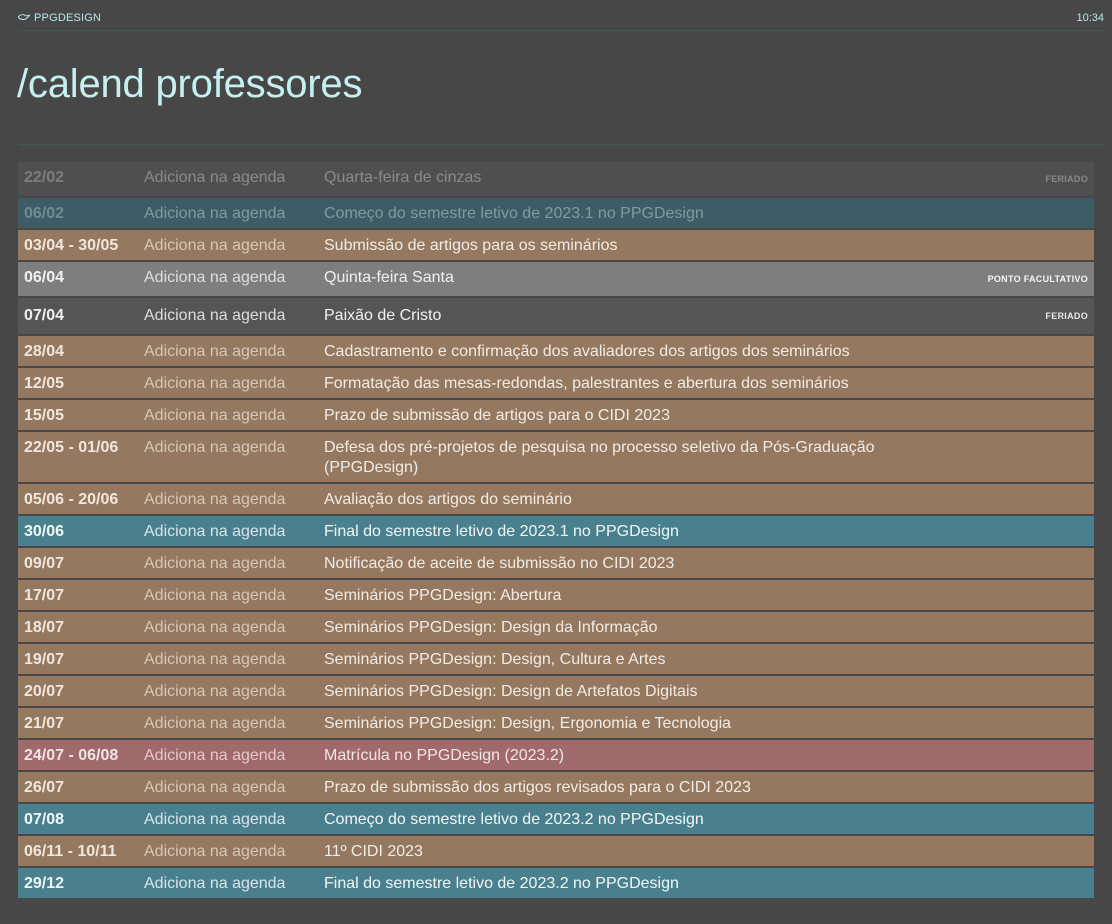 The width and height of the screenshot is (1112, 924). What do you see at coordinates (44, 351) in the screenshot?
I see `event-date: 28/04` at bounding box center [44, 351].